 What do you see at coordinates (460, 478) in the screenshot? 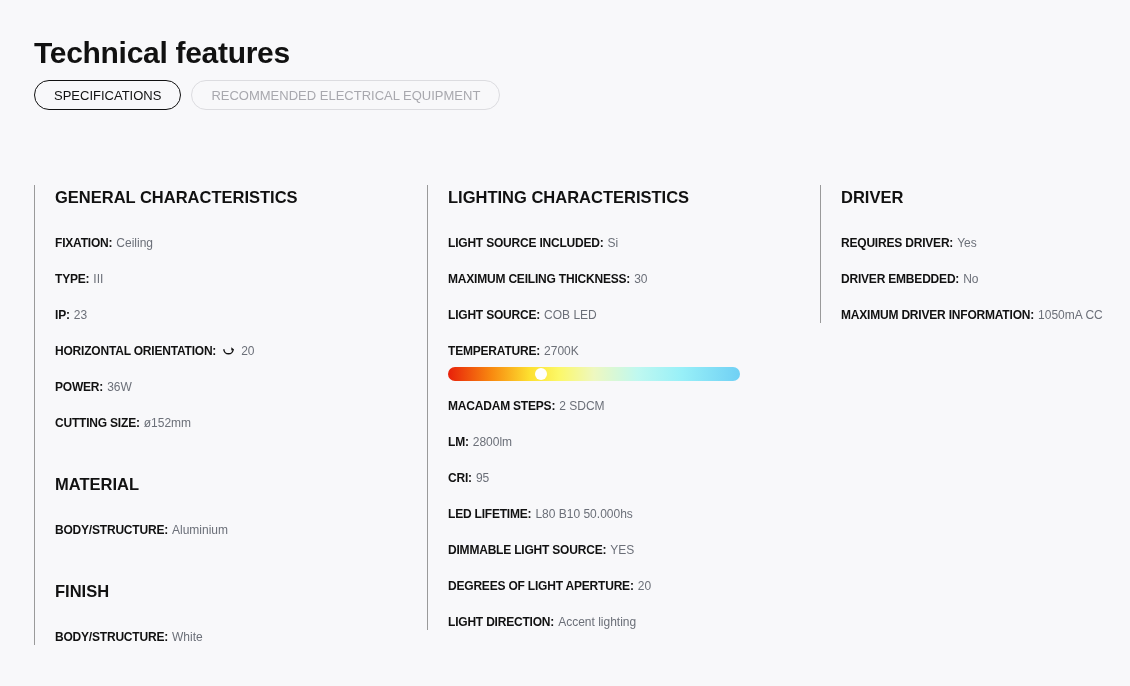
I see `spec-label: CRI:` at bounding box center [460, 478].